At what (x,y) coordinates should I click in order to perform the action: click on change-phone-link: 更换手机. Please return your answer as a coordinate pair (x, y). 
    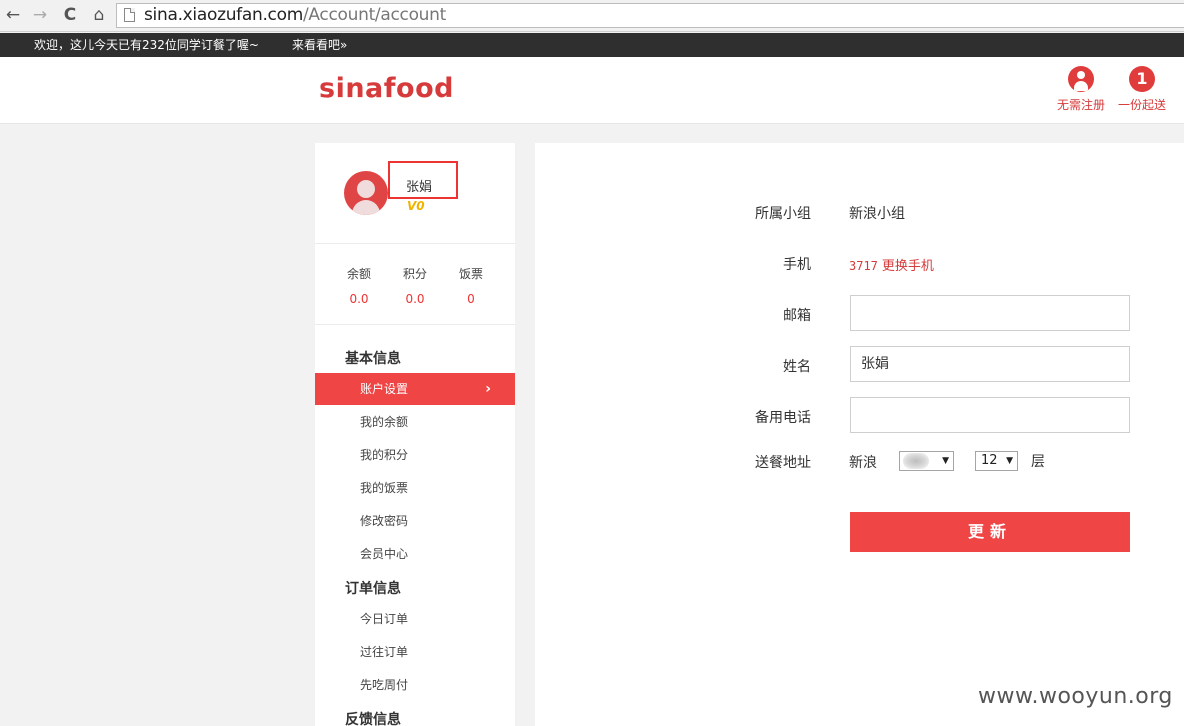
    Looking at the image, I should click on (908, 266).